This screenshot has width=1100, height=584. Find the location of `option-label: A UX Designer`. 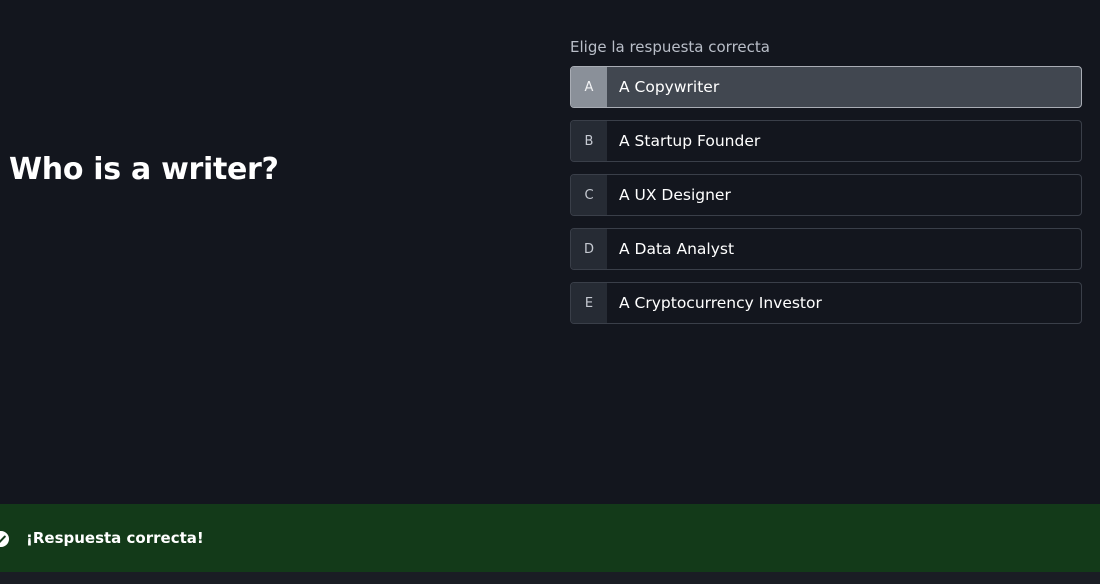

option-label: A UX Designer is located at coordinates (675, 195).